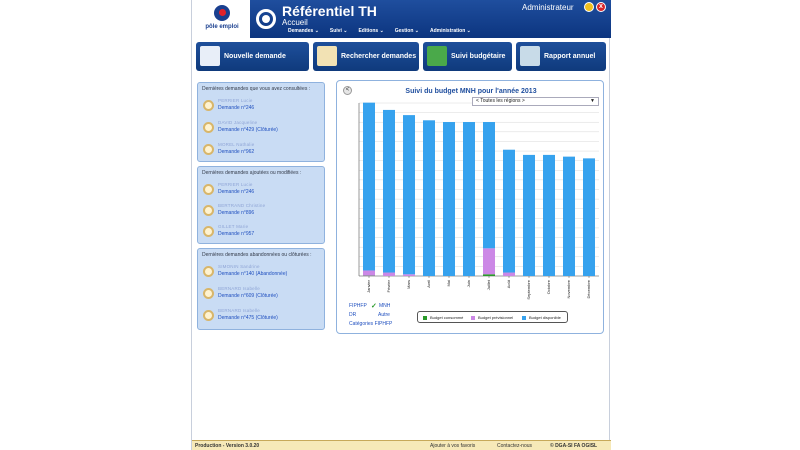  I want to click on x-tick-label: Juillet, so click(488, 284).